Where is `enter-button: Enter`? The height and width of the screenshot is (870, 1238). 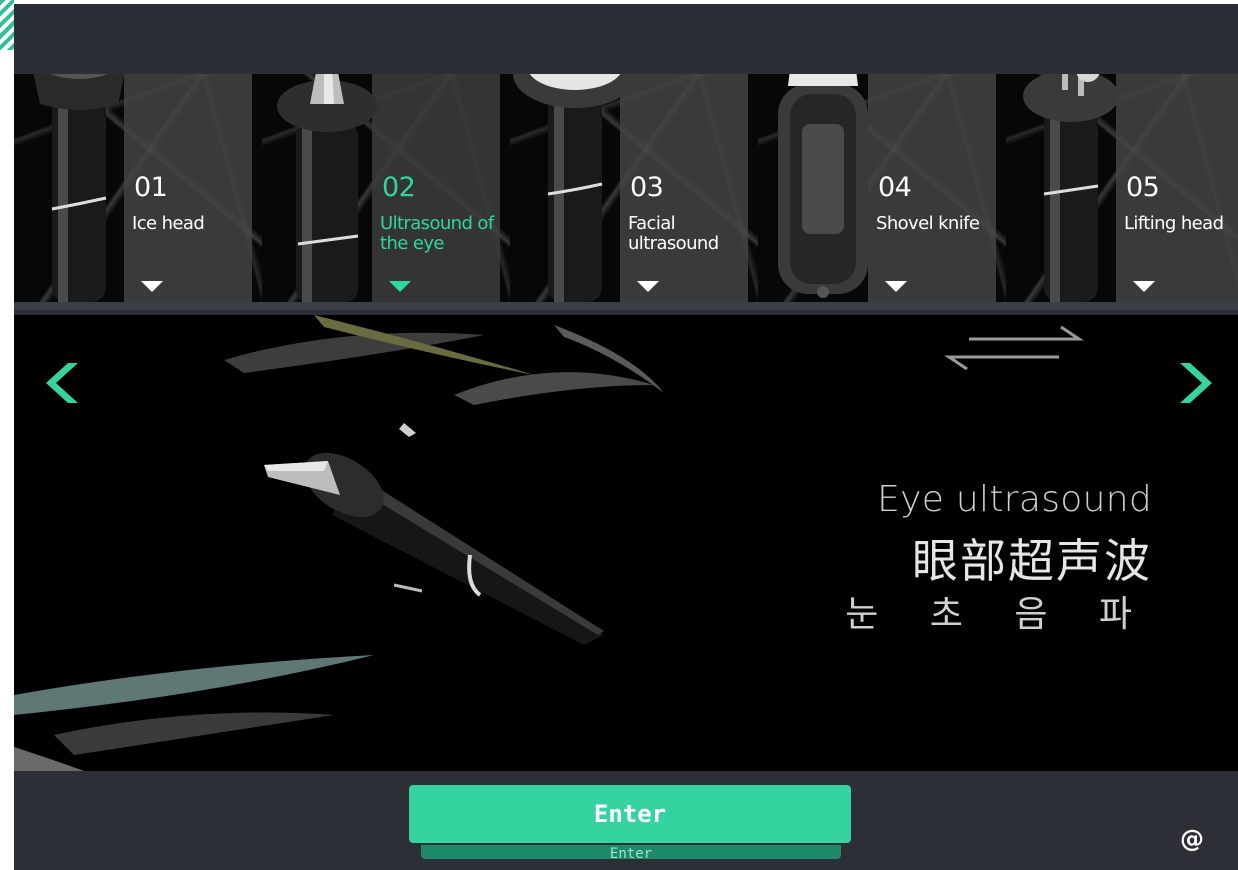
enter-button: Enter is located at coordinates (630, 814).